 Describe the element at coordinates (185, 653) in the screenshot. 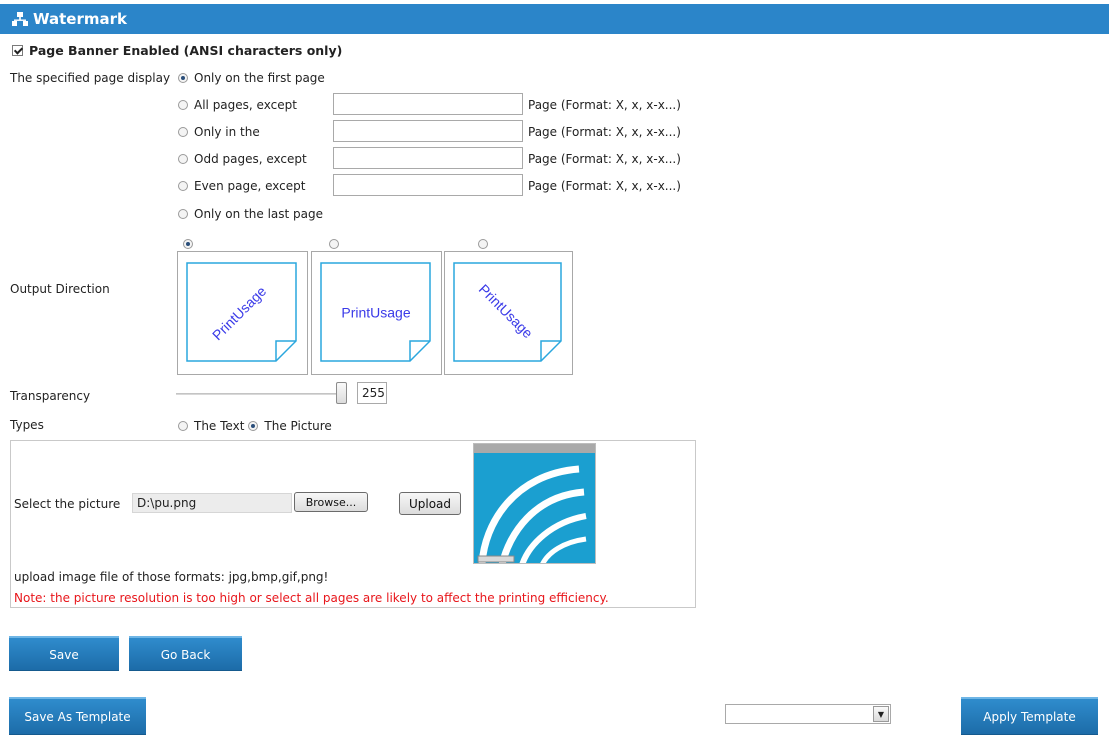

I see `go-back-button: Go Back` at that location.